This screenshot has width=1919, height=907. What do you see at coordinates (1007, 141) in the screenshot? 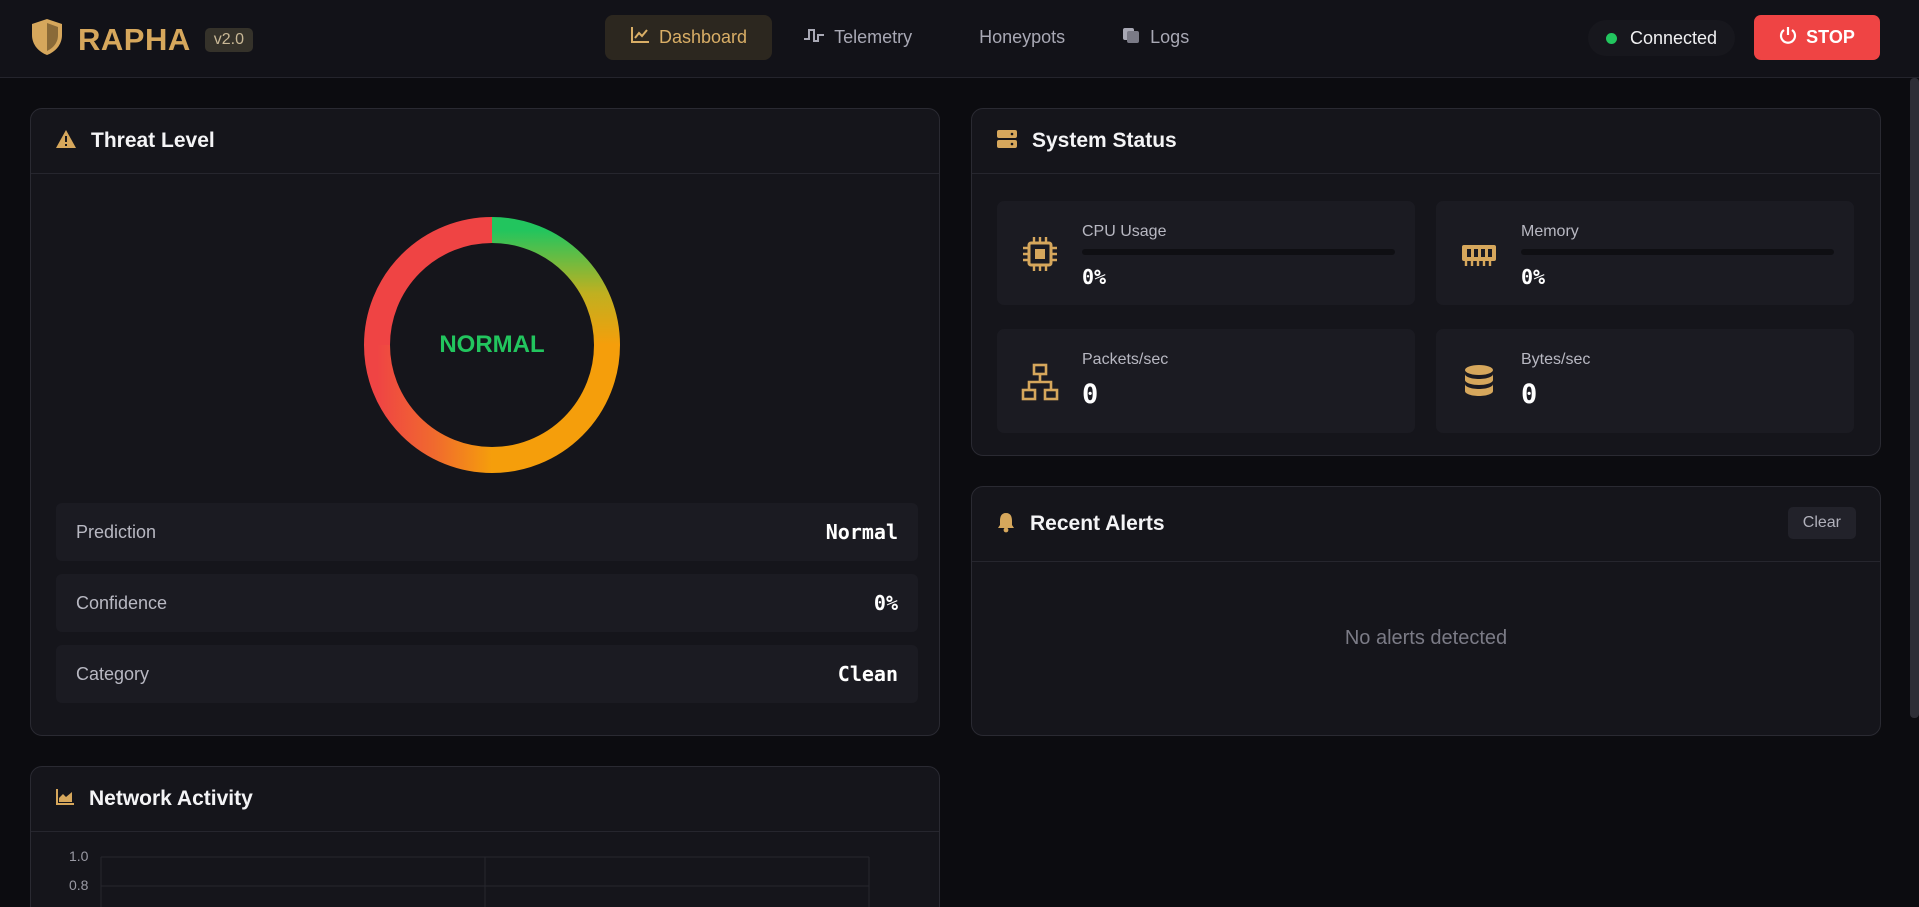
I see `server-icon` at bounding box center [1007, 141].